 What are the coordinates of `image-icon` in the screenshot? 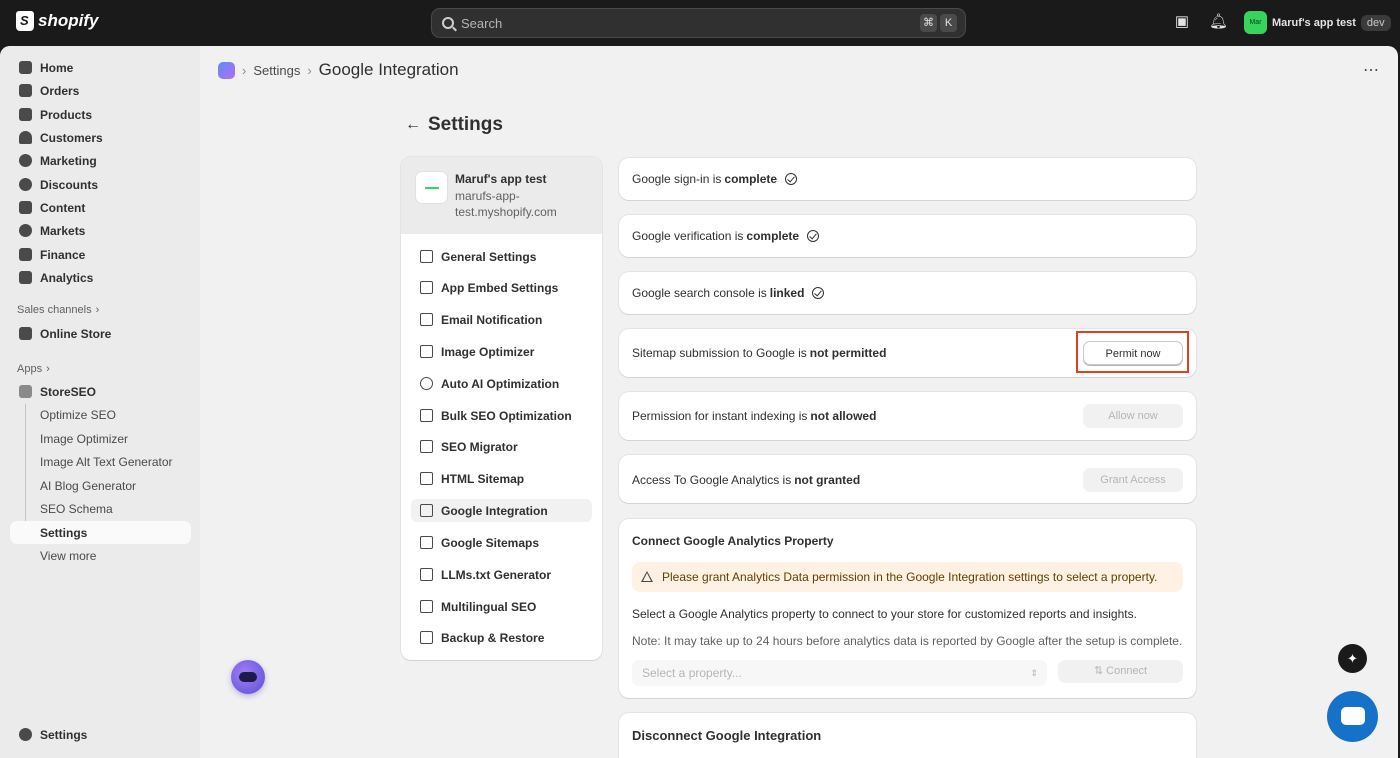 It's located at (426, 351).